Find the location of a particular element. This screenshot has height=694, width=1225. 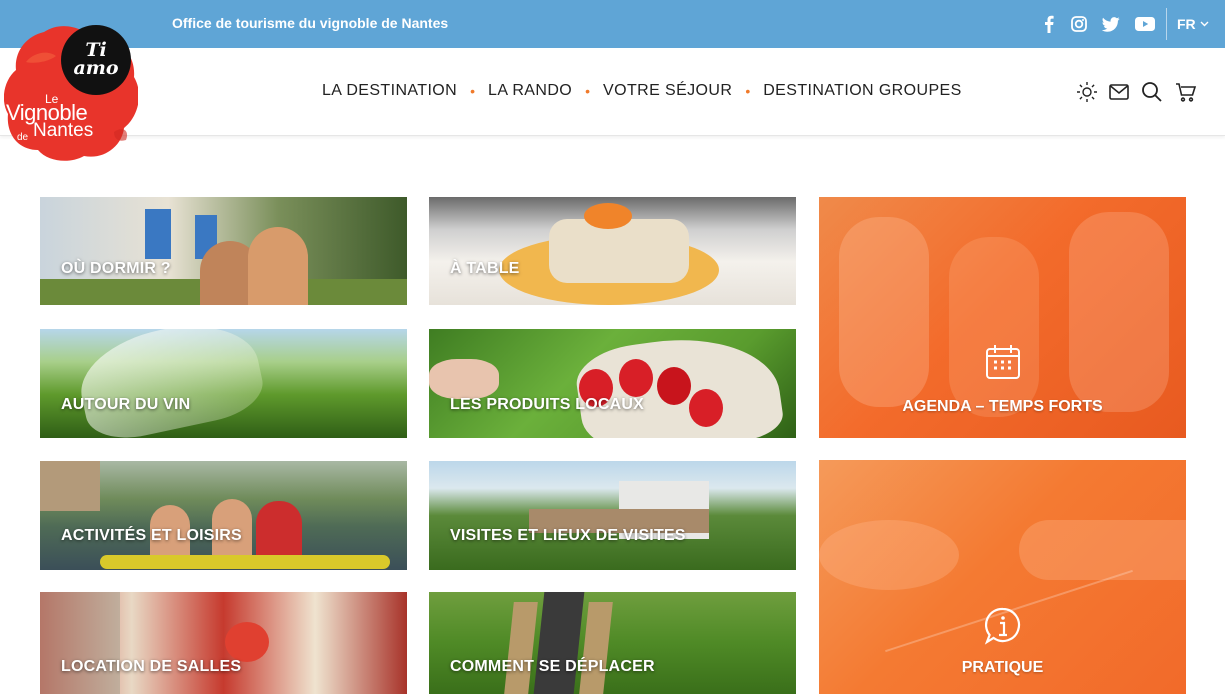

language-label: FR is located at coordinates (1186, 24).